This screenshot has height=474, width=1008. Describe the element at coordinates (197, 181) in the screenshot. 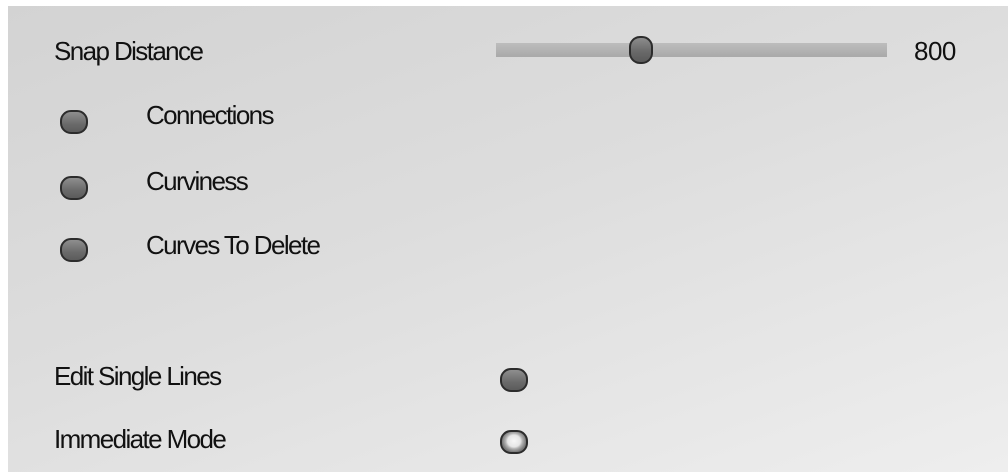

I see `curviness-label: Curviness` at that location.